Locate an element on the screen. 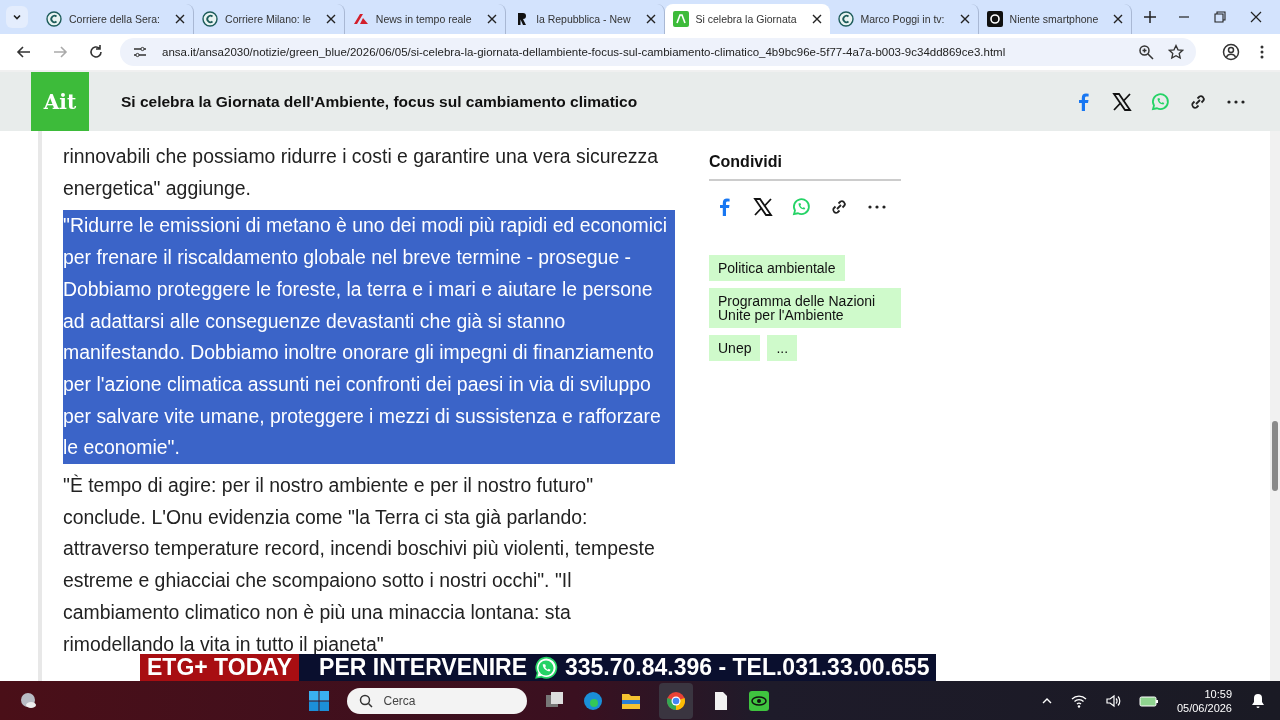 The height and width of the screenshot is (720, 1280). ring-logo-icon is located at coordinates (994, 19).